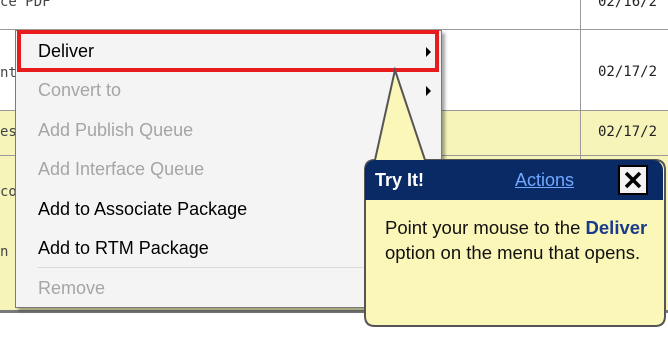 Image resolution: width=668 pixels, height=345 pixels. Describe the element at coordinates (616, 227) in the screenshot. I see `callout-emphasis: Deliver` at that location.